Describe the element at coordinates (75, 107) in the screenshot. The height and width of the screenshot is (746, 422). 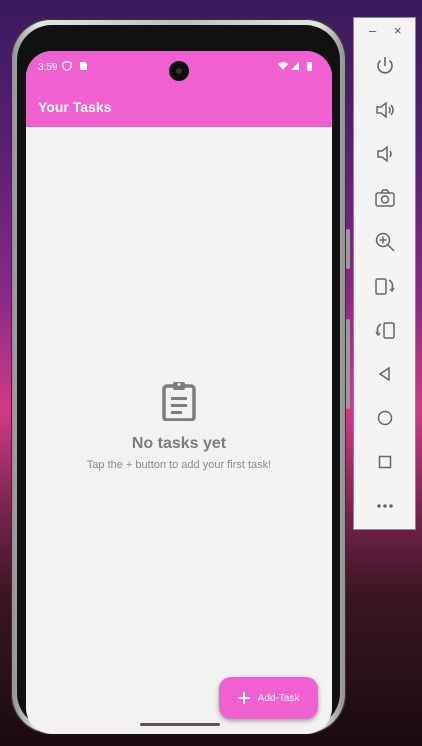
I see `page-title: Your Tasks` at that location.